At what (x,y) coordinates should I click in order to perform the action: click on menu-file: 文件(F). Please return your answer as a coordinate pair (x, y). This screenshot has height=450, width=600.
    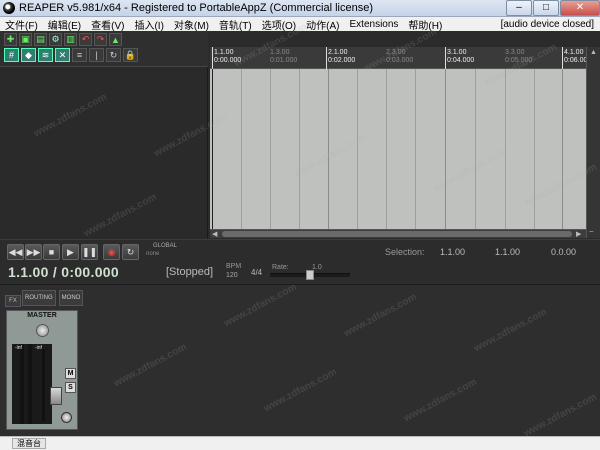
    Looking at the image, I should click on (21, 24).